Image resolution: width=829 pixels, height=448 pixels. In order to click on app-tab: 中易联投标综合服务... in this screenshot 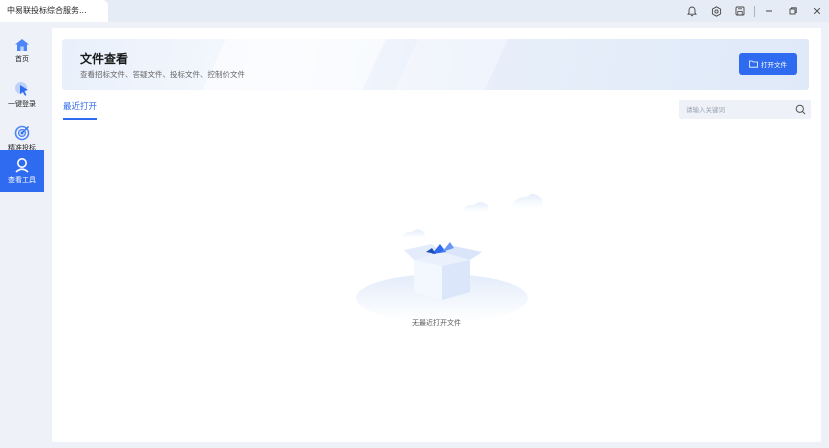, I will do `click(54, 11)`.